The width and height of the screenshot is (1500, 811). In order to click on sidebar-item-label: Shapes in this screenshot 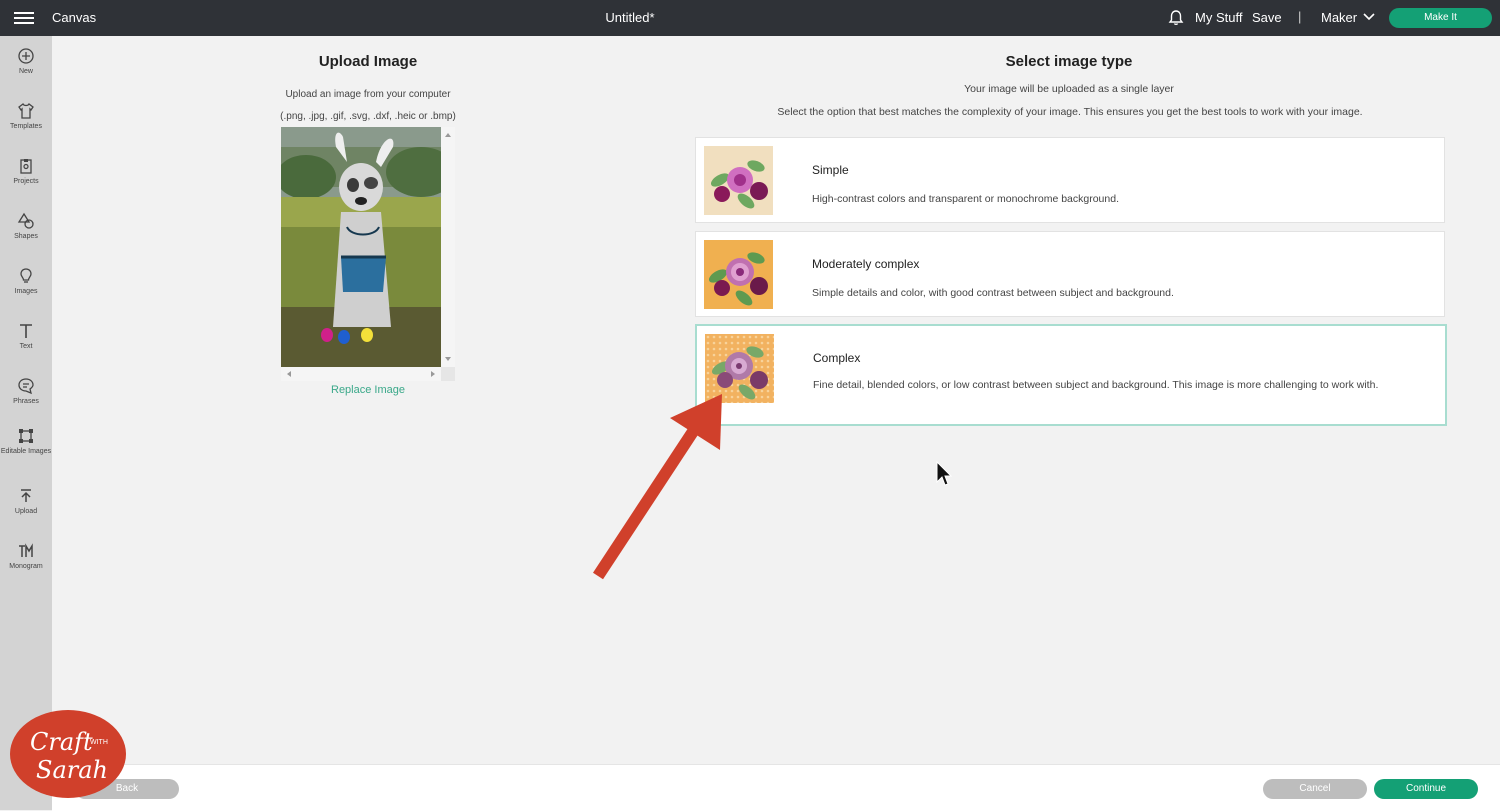, I will do `click(26, 236)`.